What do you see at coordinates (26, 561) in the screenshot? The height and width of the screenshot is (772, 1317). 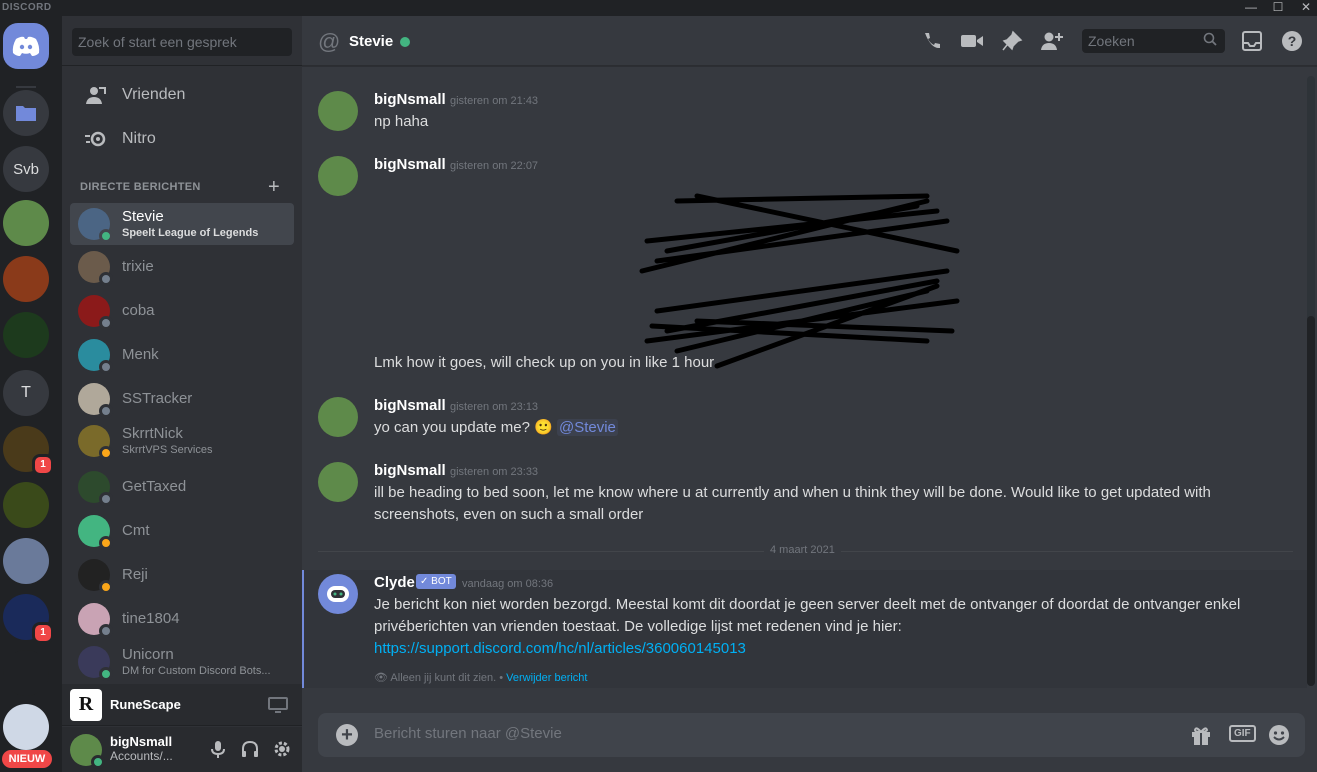 I see `server-landscape` at bounding box center [26, 561].